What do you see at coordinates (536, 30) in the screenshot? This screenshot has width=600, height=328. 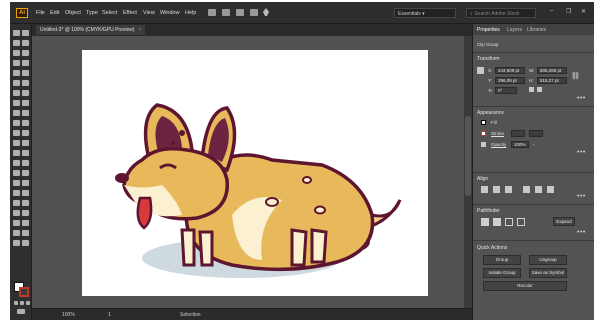 I see `tab-libraries: Libraries` at bounding box center [536, 30].